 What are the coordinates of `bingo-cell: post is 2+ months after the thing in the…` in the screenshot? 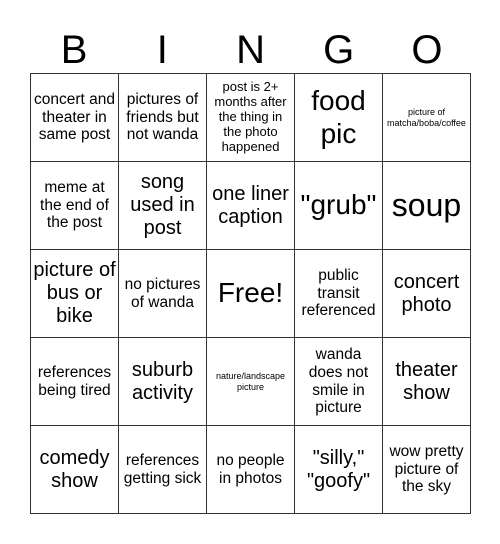 It's located at (251, 118).